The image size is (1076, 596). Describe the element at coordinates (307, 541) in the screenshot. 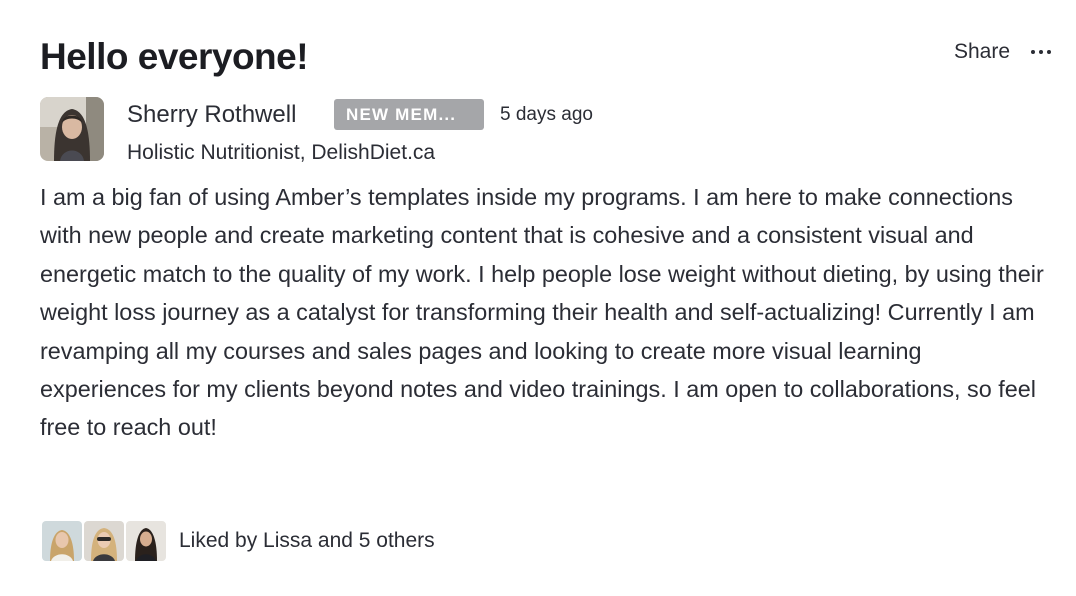

I see `likes-summary: Liked by Lissa and 5 others` at that location.